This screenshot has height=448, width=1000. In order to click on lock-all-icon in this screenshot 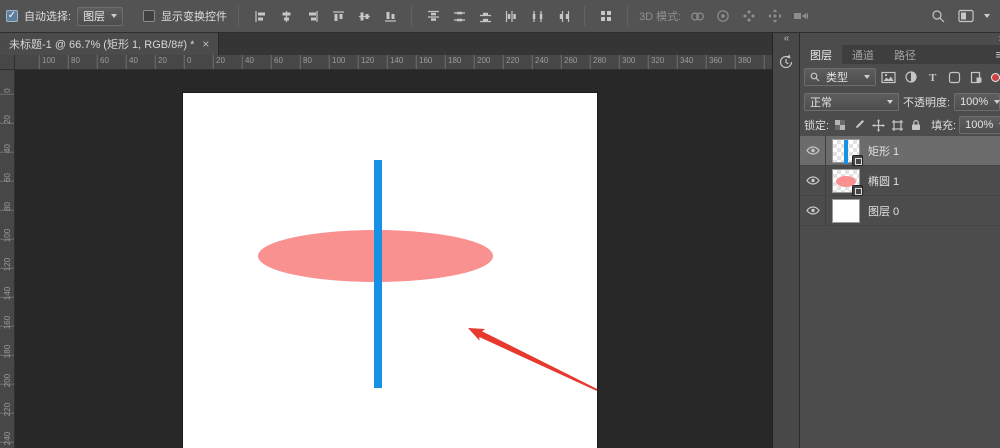, I will do `click(916, 125)`.